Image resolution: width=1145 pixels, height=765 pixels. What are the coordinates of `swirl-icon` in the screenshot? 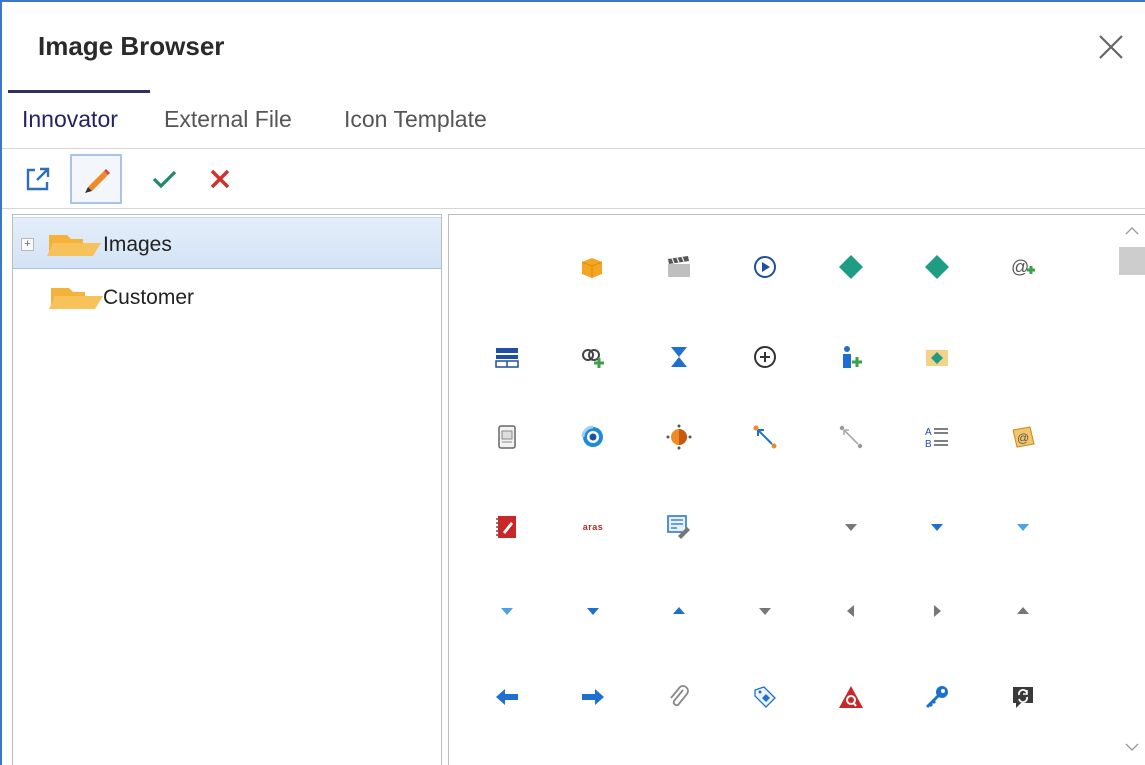 It's located at (592, 436).